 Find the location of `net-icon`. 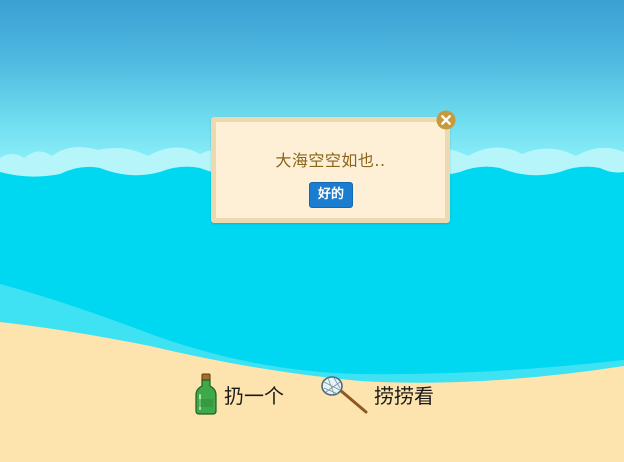

net-icon is located at coordinates (344, 395).